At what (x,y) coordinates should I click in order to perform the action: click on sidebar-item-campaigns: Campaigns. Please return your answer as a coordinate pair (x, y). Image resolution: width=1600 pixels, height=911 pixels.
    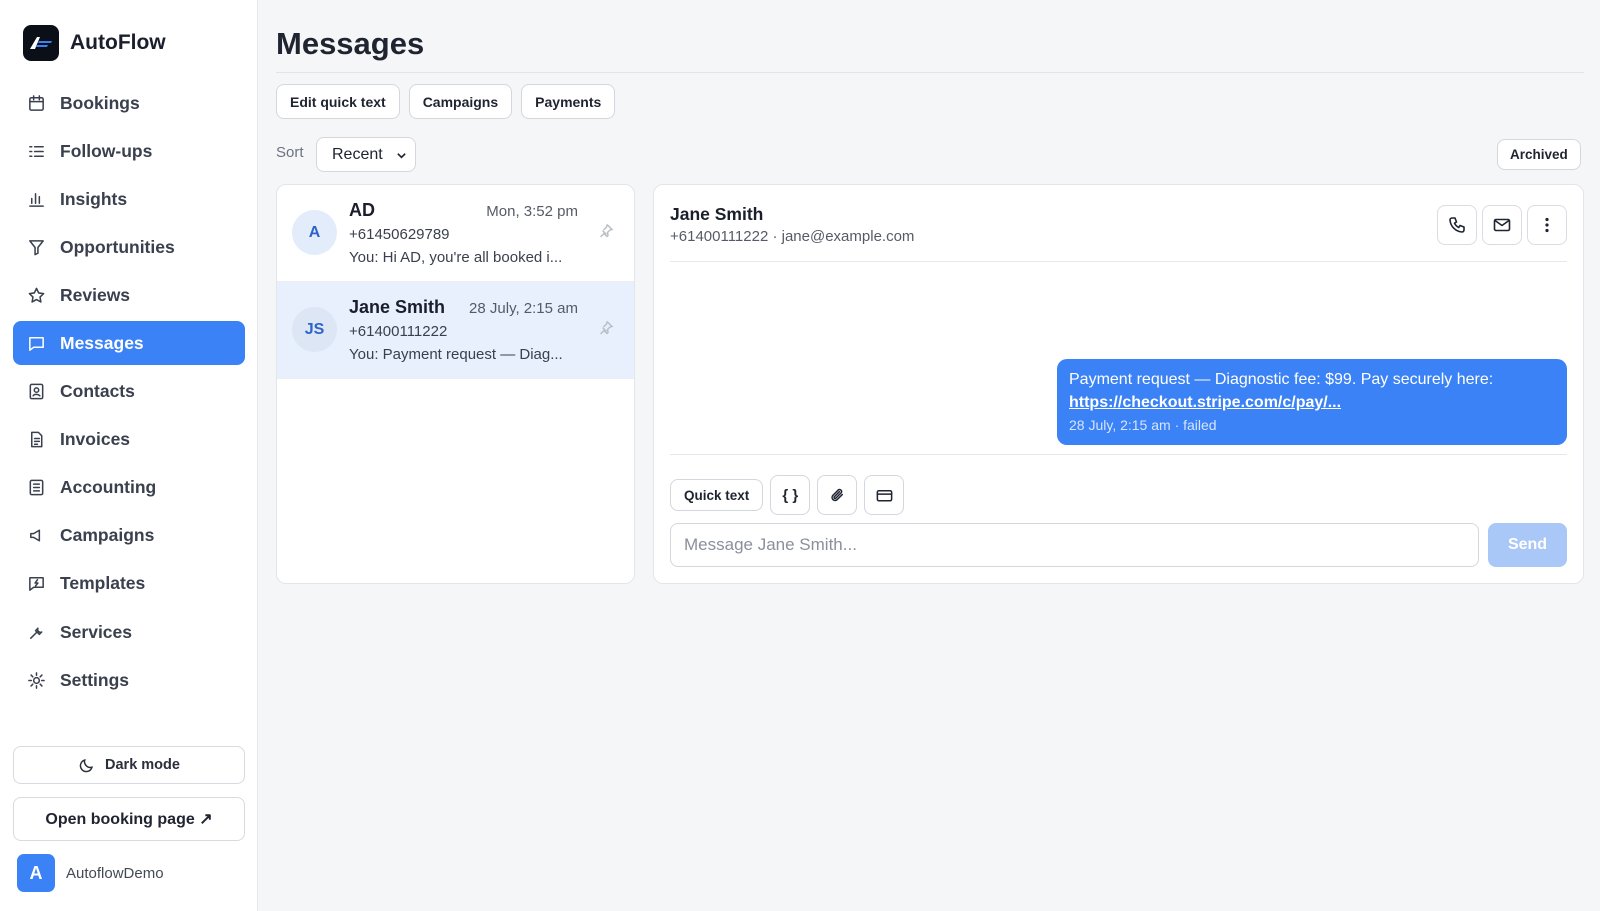
    Looking at the image, I should click on (129, 536).